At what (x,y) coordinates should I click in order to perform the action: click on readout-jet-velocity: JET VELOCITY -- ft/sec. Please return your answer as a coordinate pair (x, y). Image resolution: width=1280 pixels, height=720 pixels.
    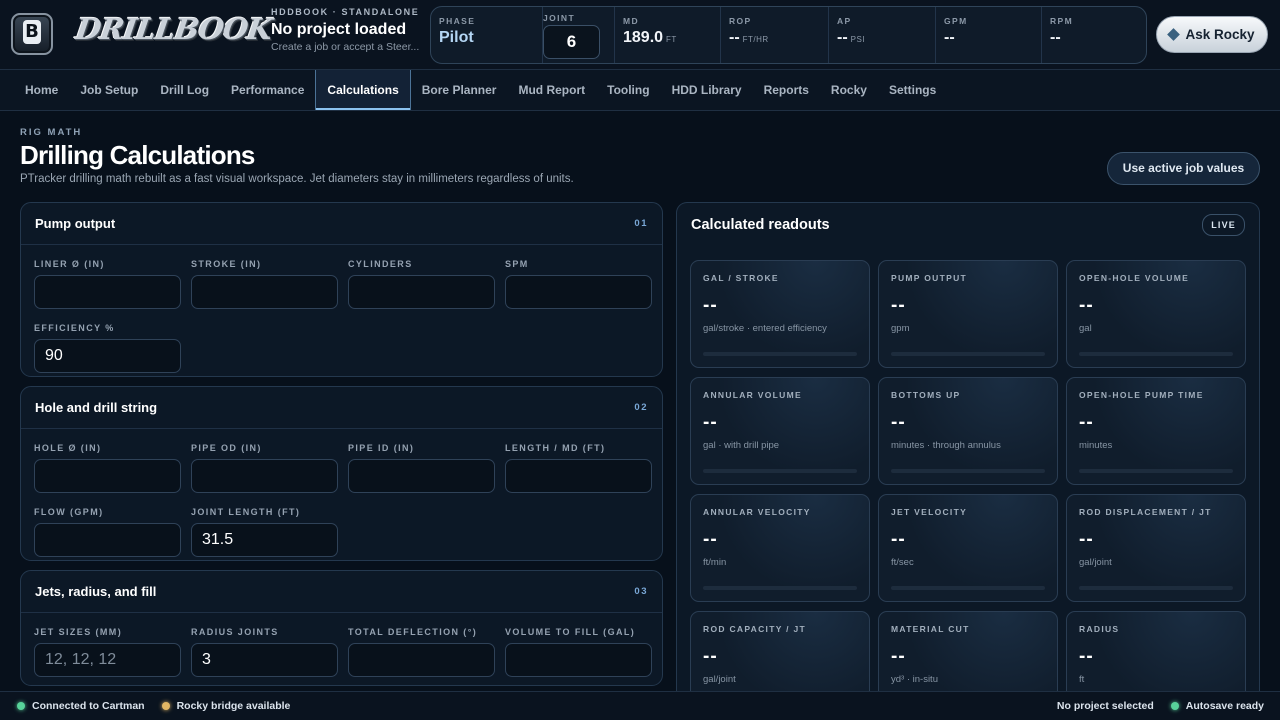
    Looking at the image, I should click on (968, 548).